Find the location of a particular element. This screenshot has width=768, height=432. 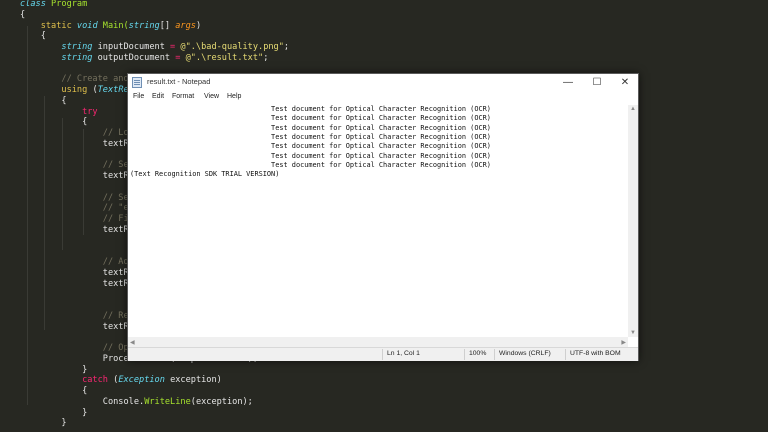

code-token: ) is located at coordinates (198, 25).